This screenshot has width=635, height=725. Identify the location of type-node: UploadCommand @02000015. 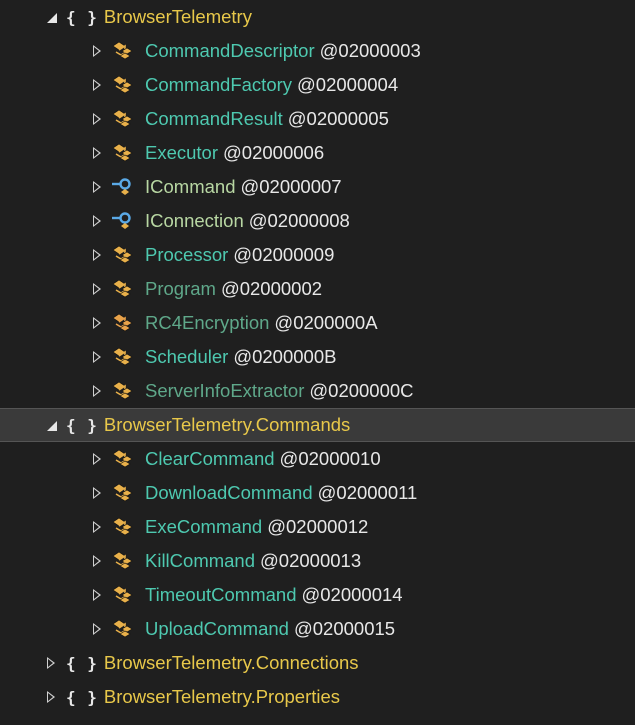
(317, 629).